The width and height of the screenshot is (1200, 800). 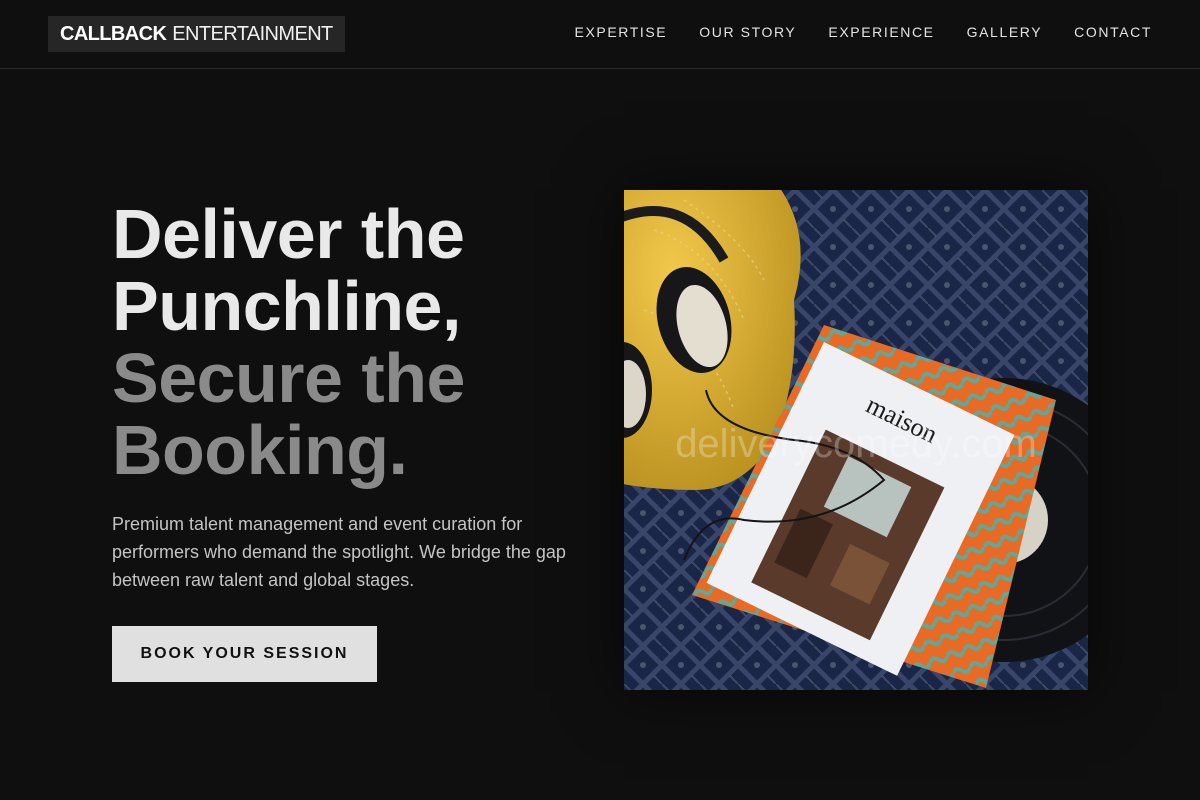 I want to click on book-session-button: BOOK YOUR SESSION, so click(x=244, y=654).